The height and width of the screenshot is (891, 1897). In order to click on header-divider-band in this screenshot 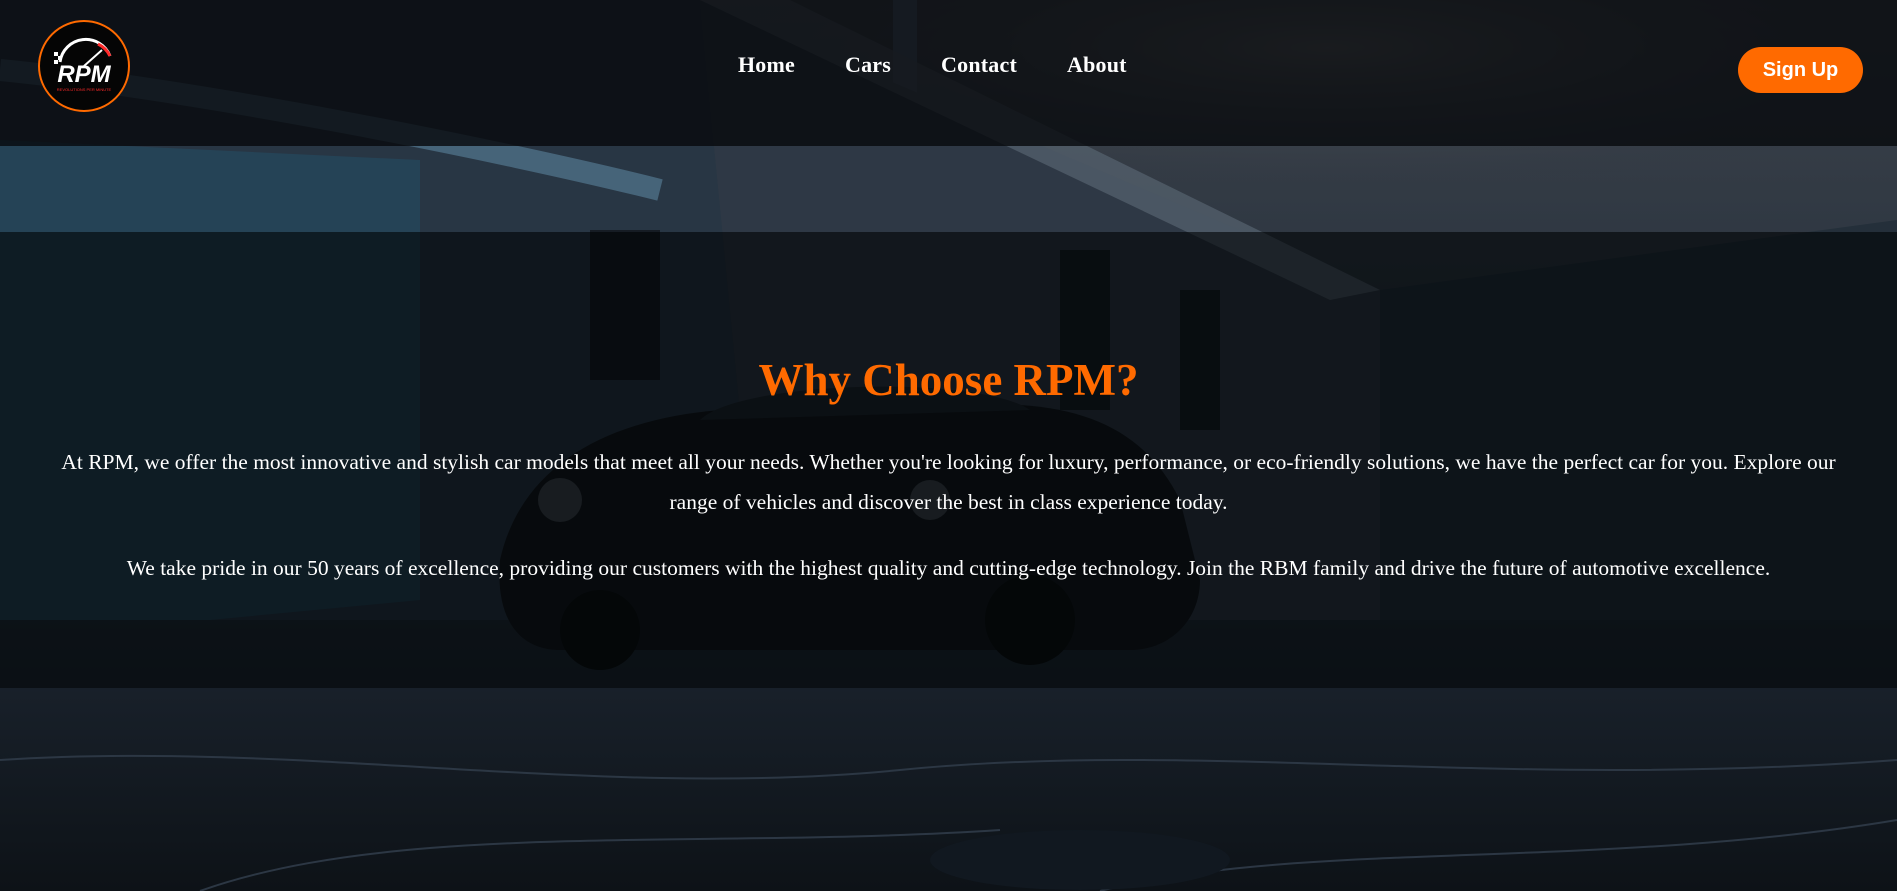, I will do `click(948, 189)`.